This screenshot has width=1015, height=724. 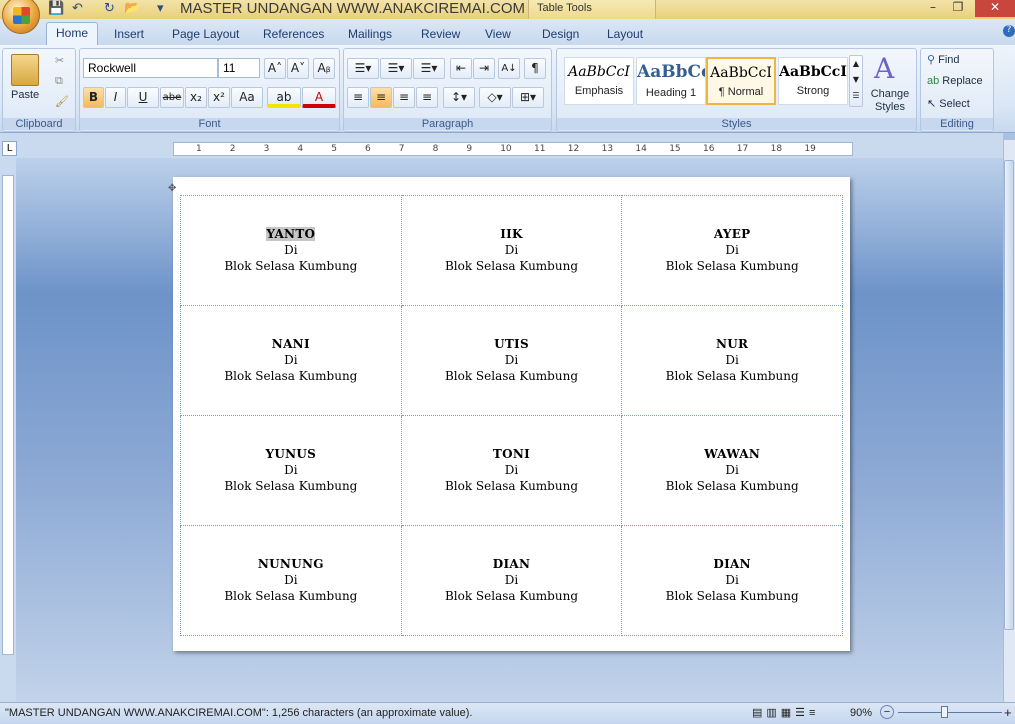 I want to click on view-buttons: ▤▥▦☰≡, so click(x=785, y=712).